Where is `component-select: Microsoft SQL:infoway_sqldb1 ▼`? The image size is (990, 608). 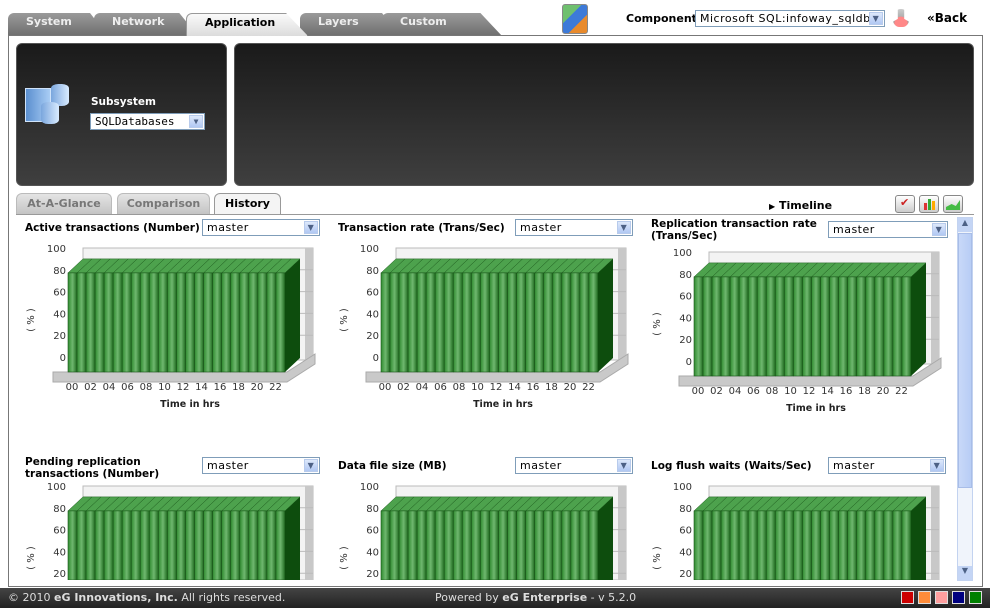
component-select: Microsoft SQL:infoway_sqldb1 ▼ is located at coordinates (790, 18).